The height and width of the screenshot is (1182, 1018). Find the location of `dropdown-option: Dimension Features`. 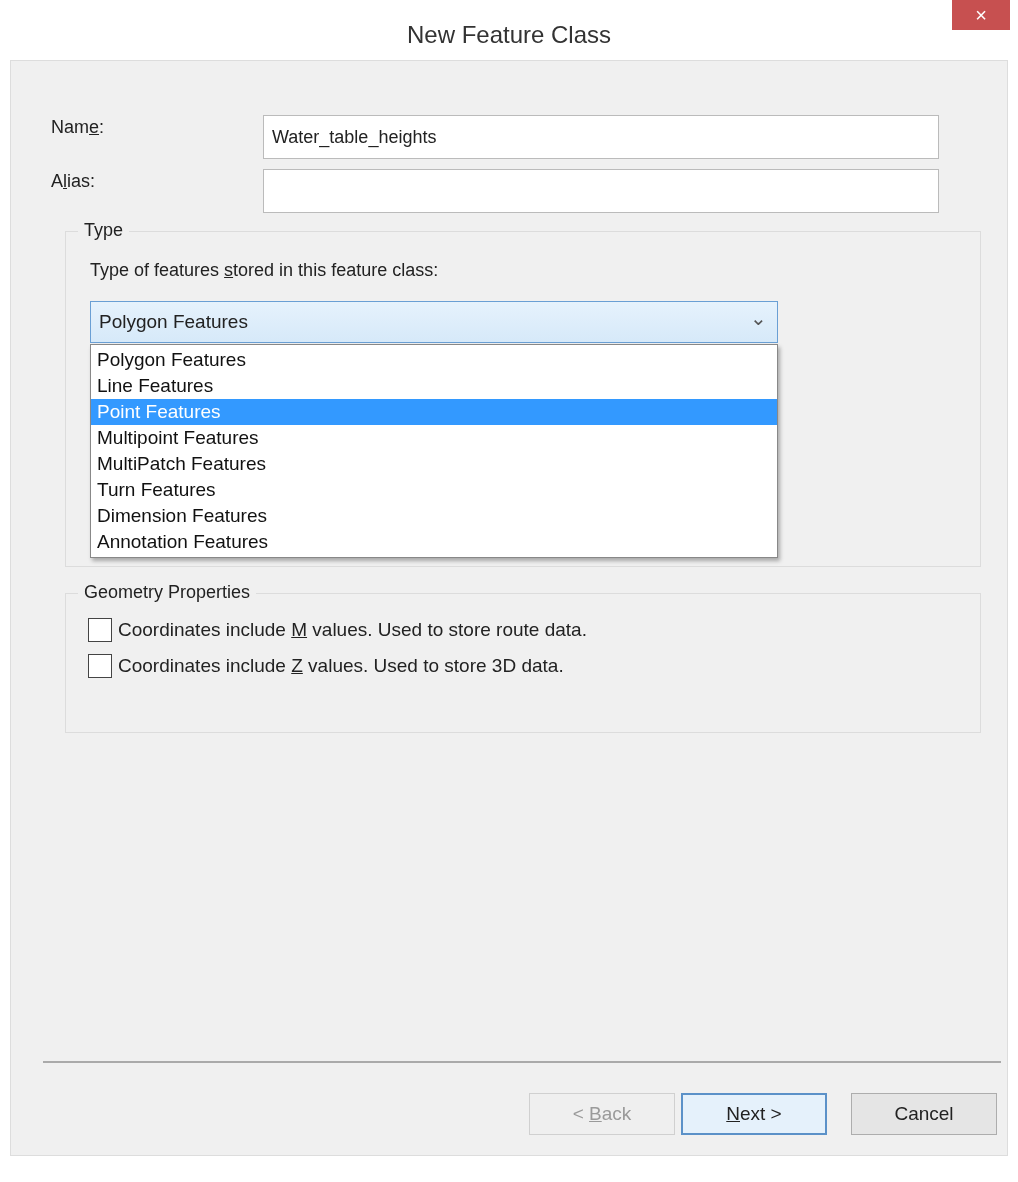

dropdown-option: Dimension Features is located at coordinates (434, 516).